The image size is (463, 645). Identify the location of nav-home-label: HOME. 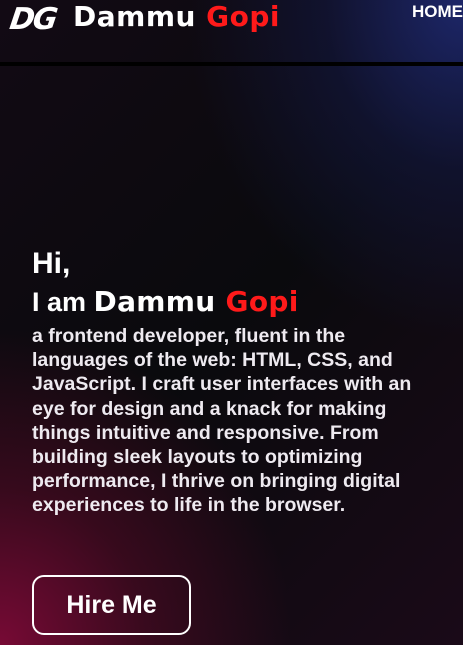
(437, 12).